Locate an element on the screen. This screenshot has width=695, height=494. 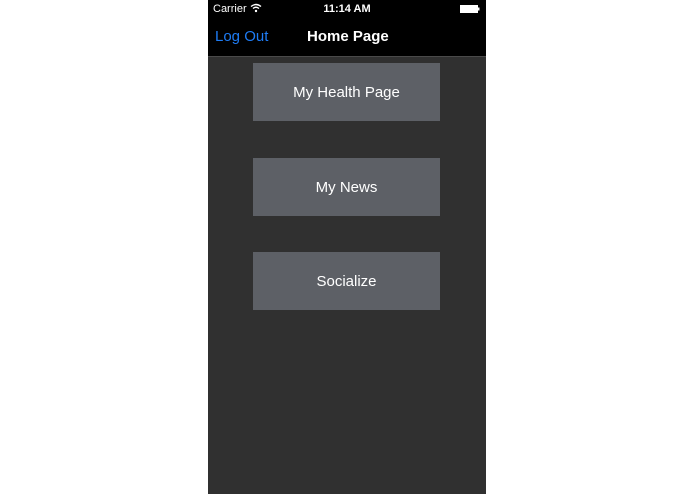
battery-icon is located at coordinates (470, 9).